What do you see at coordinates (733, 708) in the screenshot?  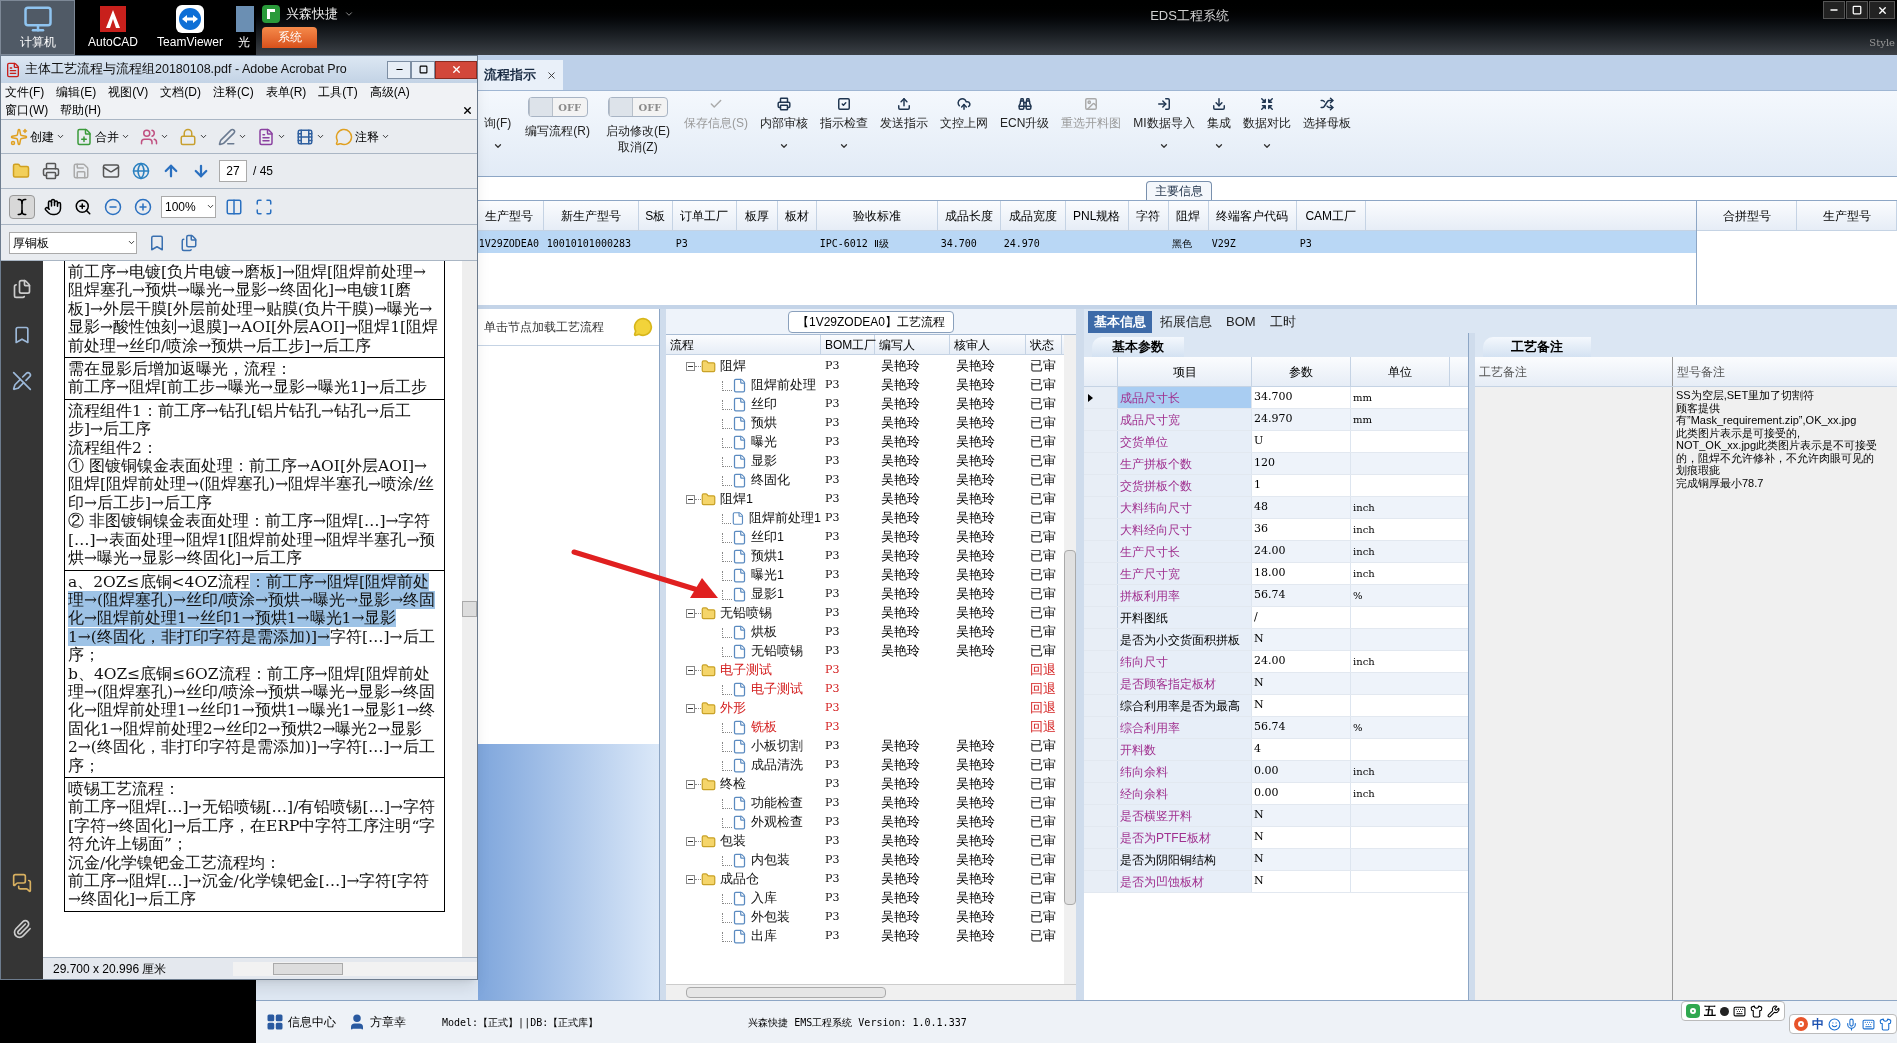 I see `tree-item: 外形` at bounding box center [733, 708].